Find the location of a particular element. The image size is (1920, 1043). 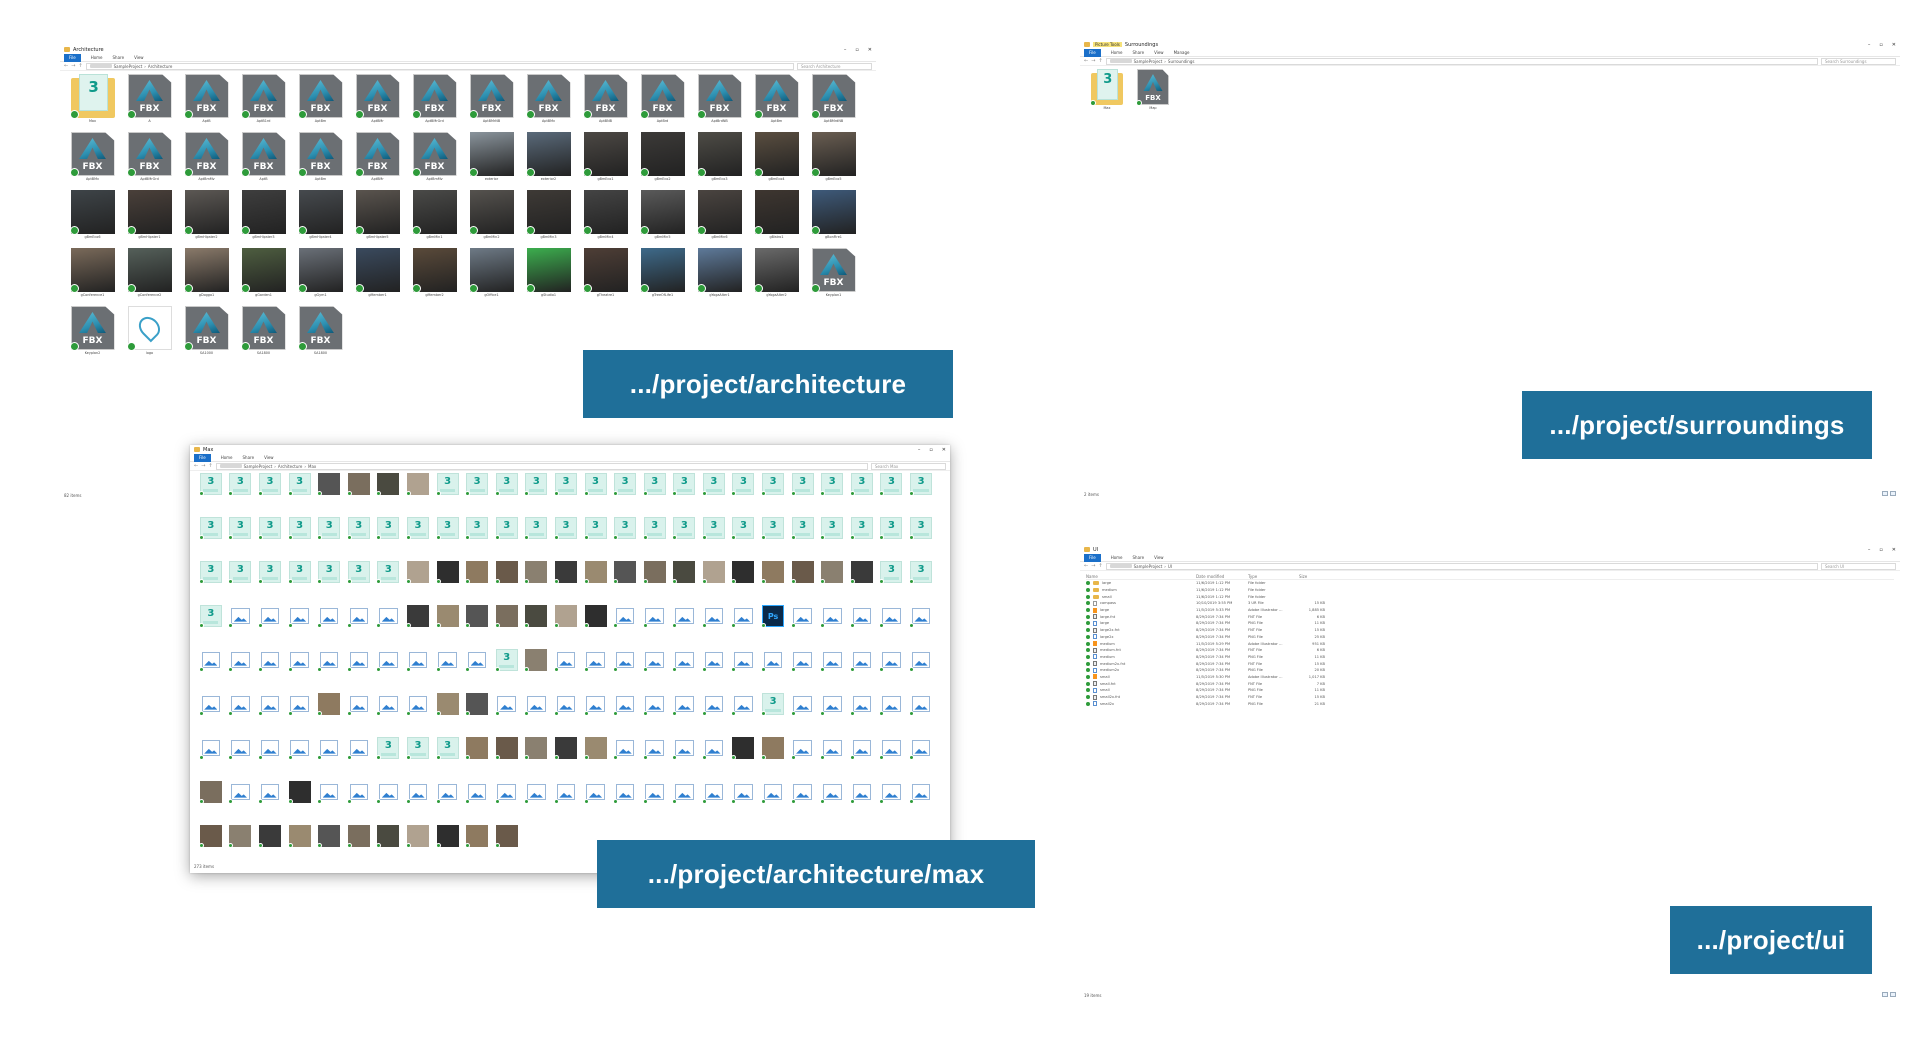

file-item: gConference2 is located at coordinates (149, 277).